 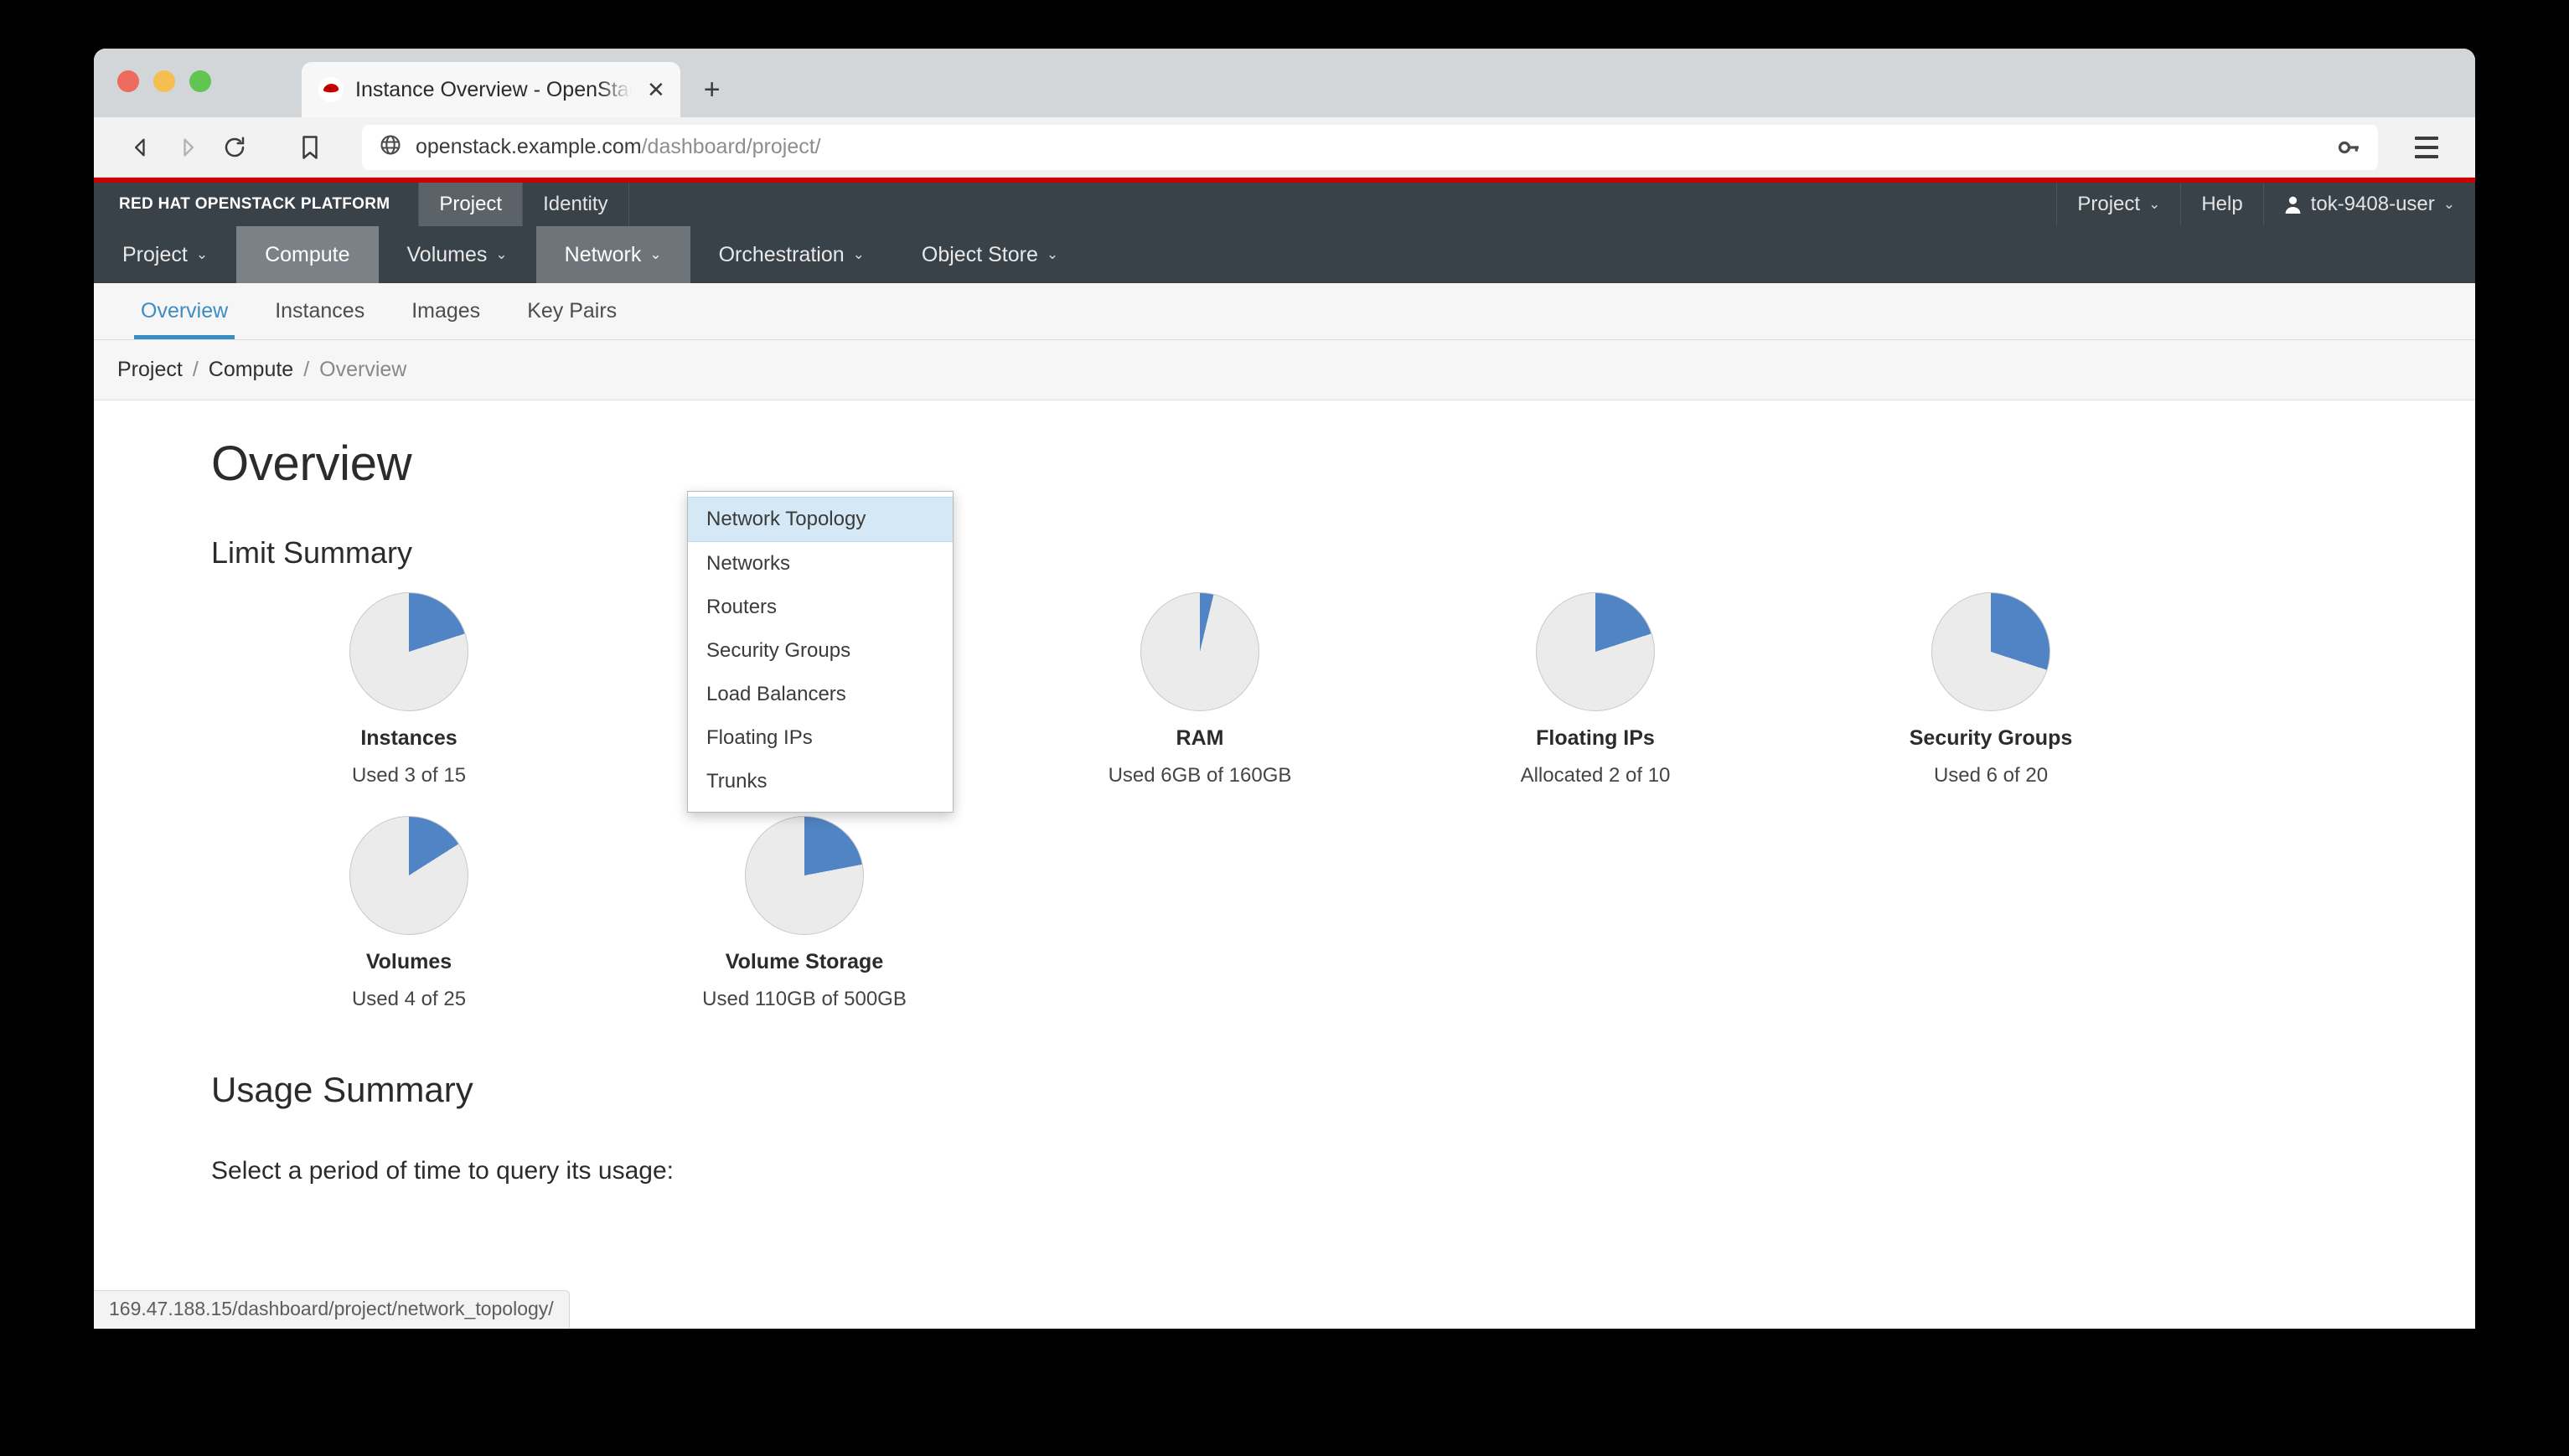 I want to click on pie-value: Used 4 of 25, so click(x=409, y=999).